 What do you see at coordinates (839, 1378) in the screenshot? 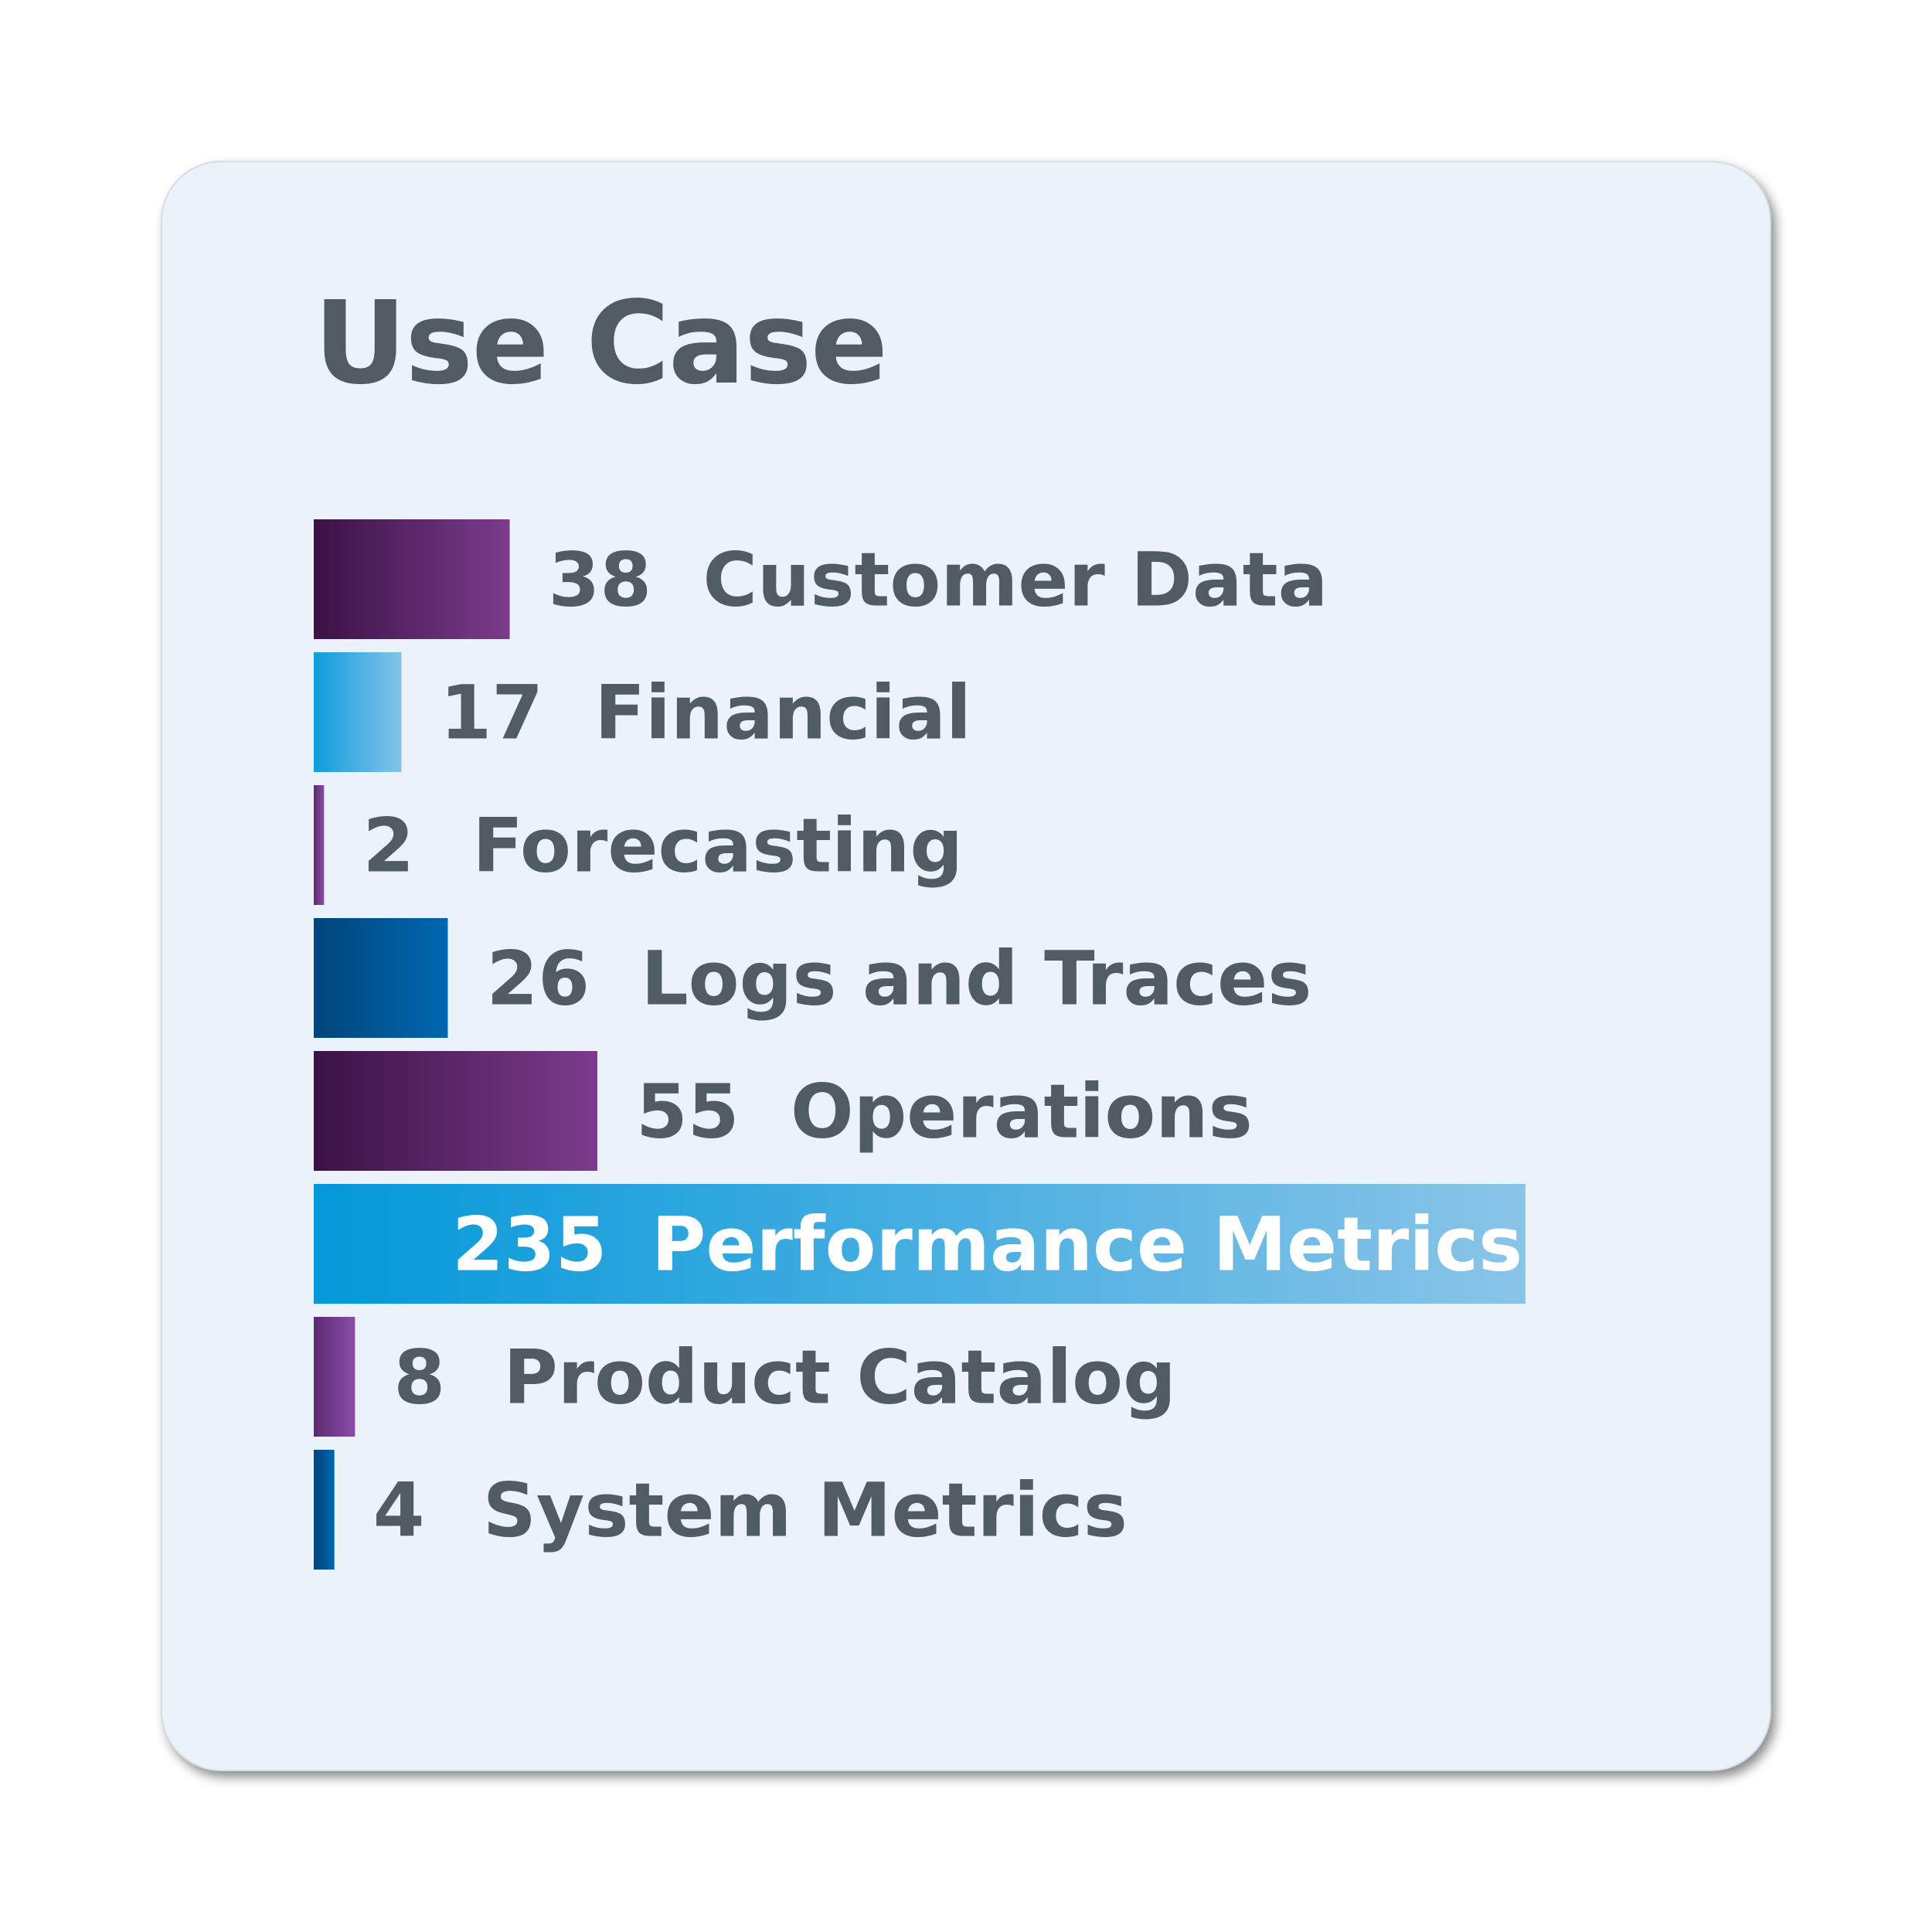
I see `category-label: Product Catalog` at bounding box center [839, 1378].